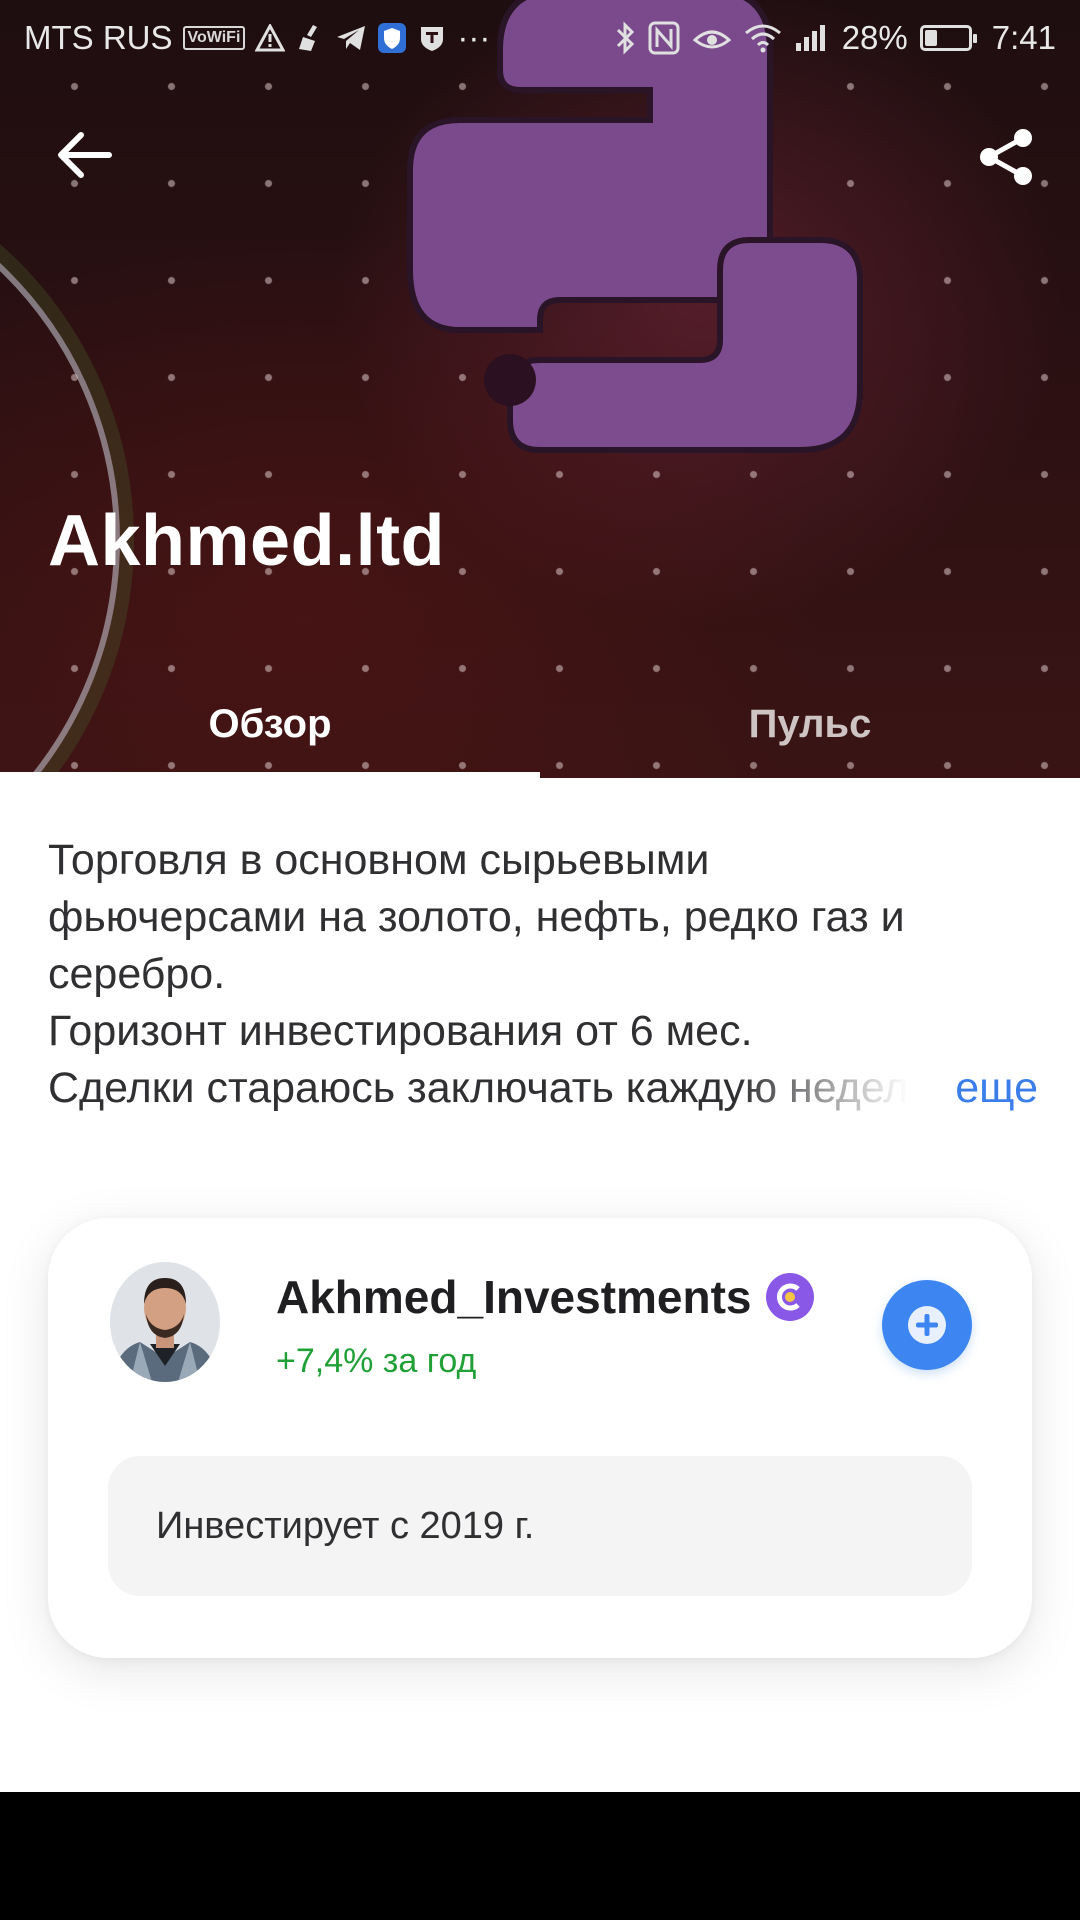  I want to click on share-icon, so click(1006, 157).